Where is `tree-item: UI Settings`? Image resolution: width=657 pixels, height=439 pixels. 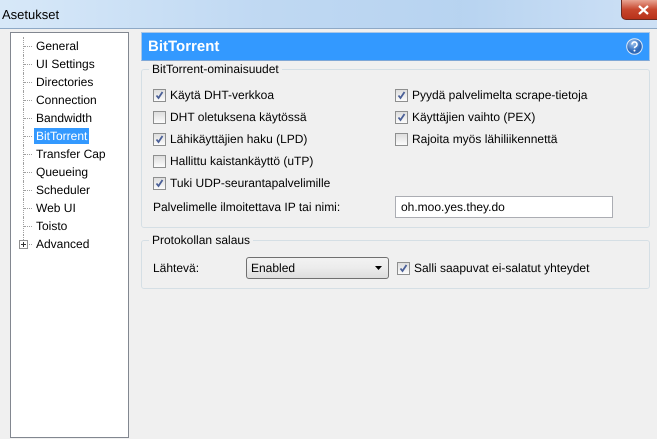
tree-item: UI Settings is located at coordinates (65, 64).